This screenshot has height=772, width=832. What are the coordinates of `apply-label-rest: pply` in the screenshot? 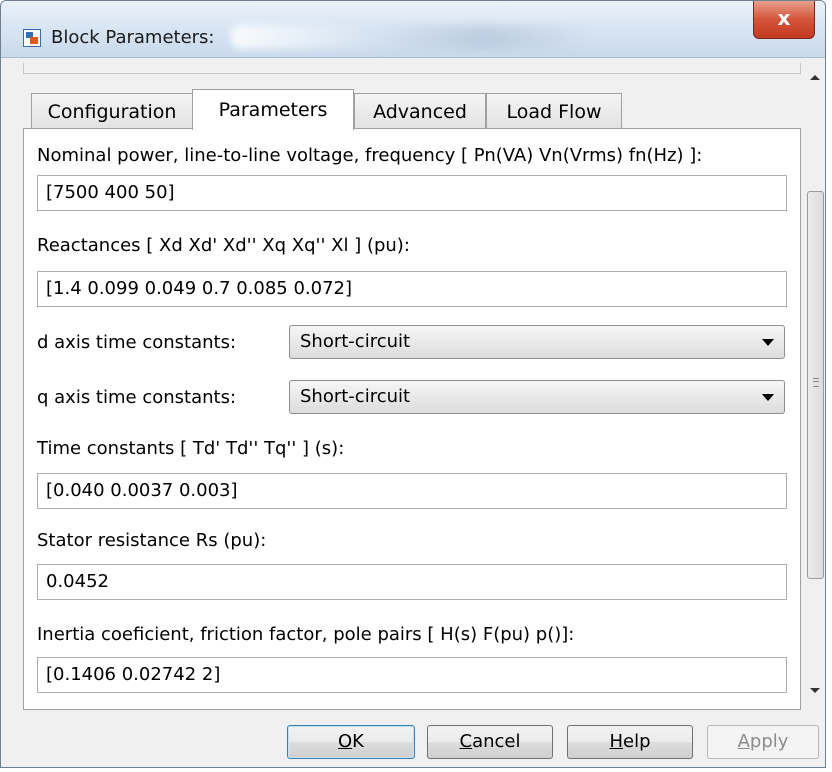 It's located at (769, 741).